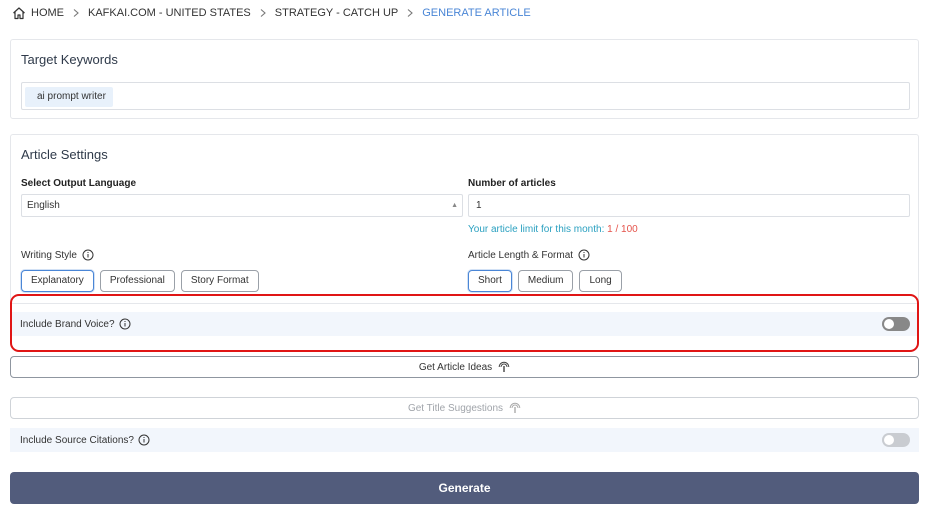 The image size is (925, 510). Describe the element at coordinates (67, 324) in the screenshot. I see `brand-voice-label: Include Brand Voice?` at that location.